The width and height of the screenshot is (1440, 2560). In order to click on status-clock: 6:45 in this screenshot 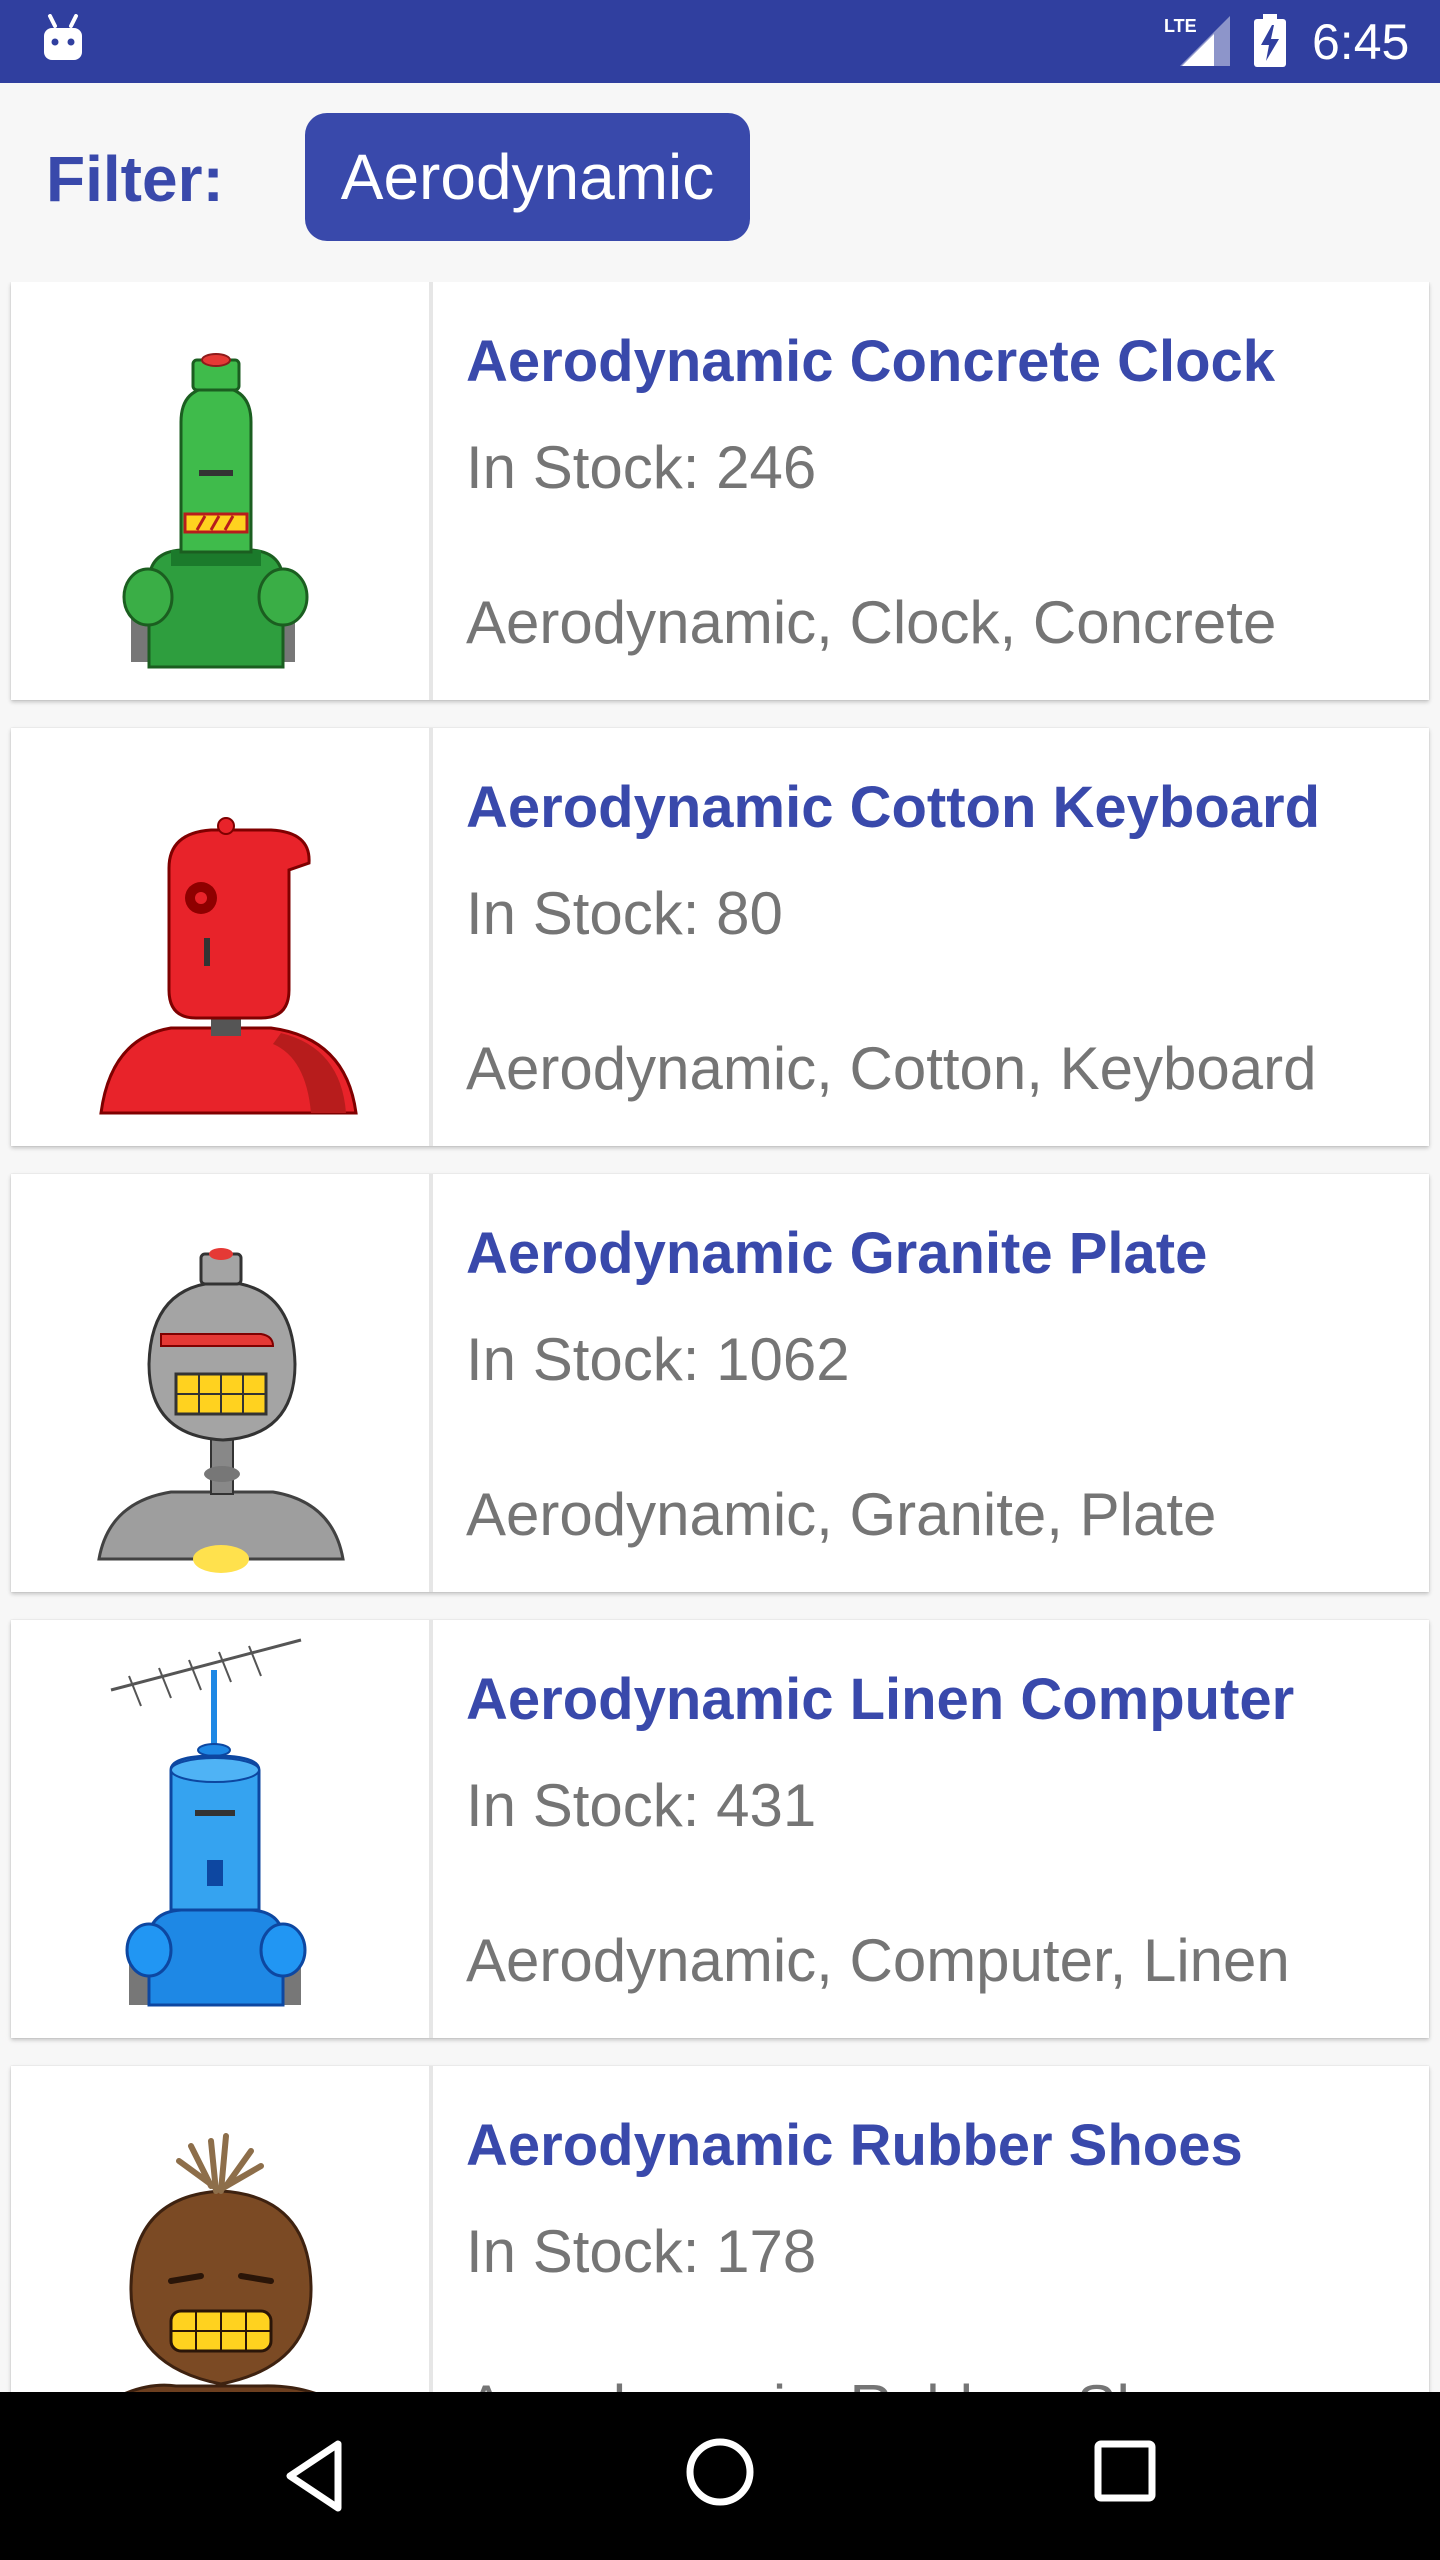, I will do `click(1361, 42)`.